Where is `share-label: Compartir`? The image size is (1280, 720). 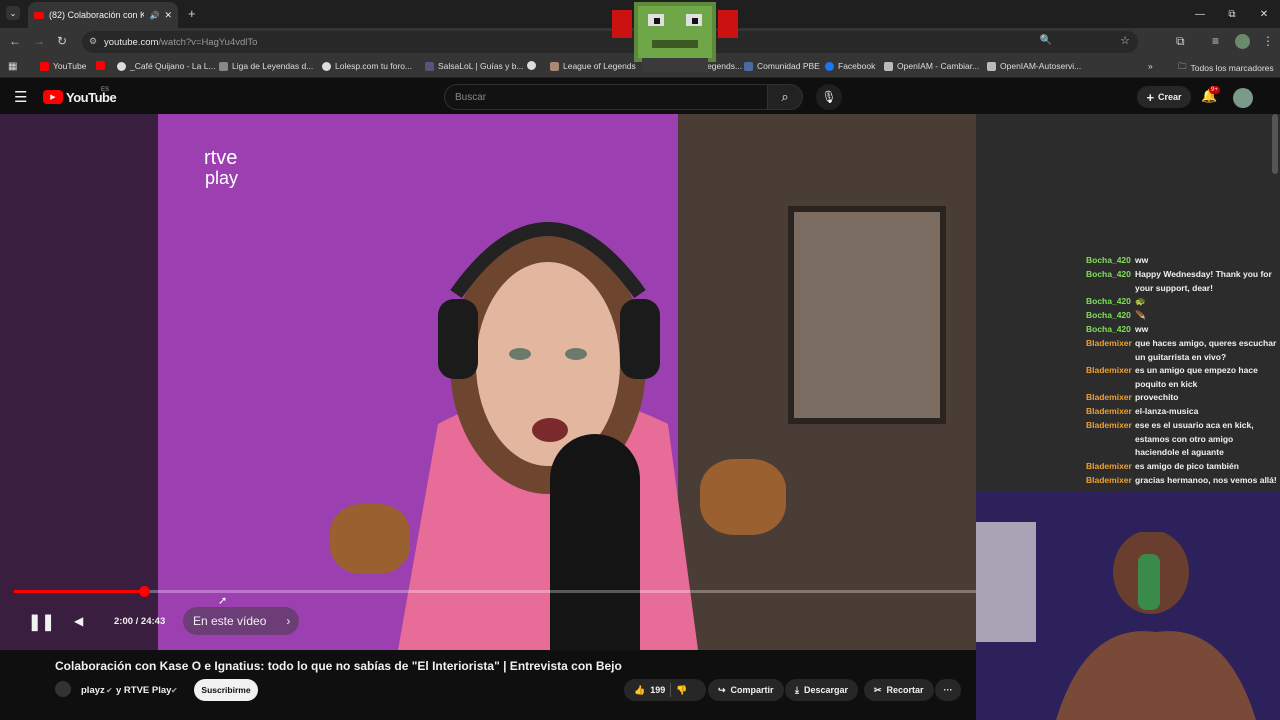
share-label: Compartir is located at coordinates (752, 690).